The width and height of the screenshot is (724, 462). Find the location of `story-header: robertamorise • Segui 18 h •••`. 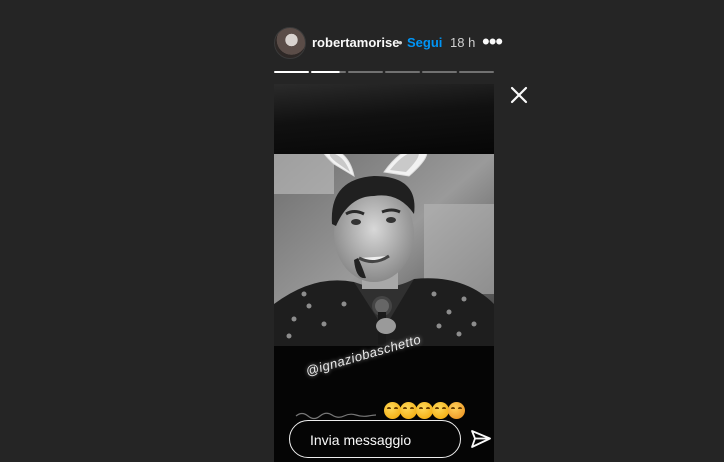

story-header: robertamorise • Segui 18 h ••• is located at coordinates (389, 43).